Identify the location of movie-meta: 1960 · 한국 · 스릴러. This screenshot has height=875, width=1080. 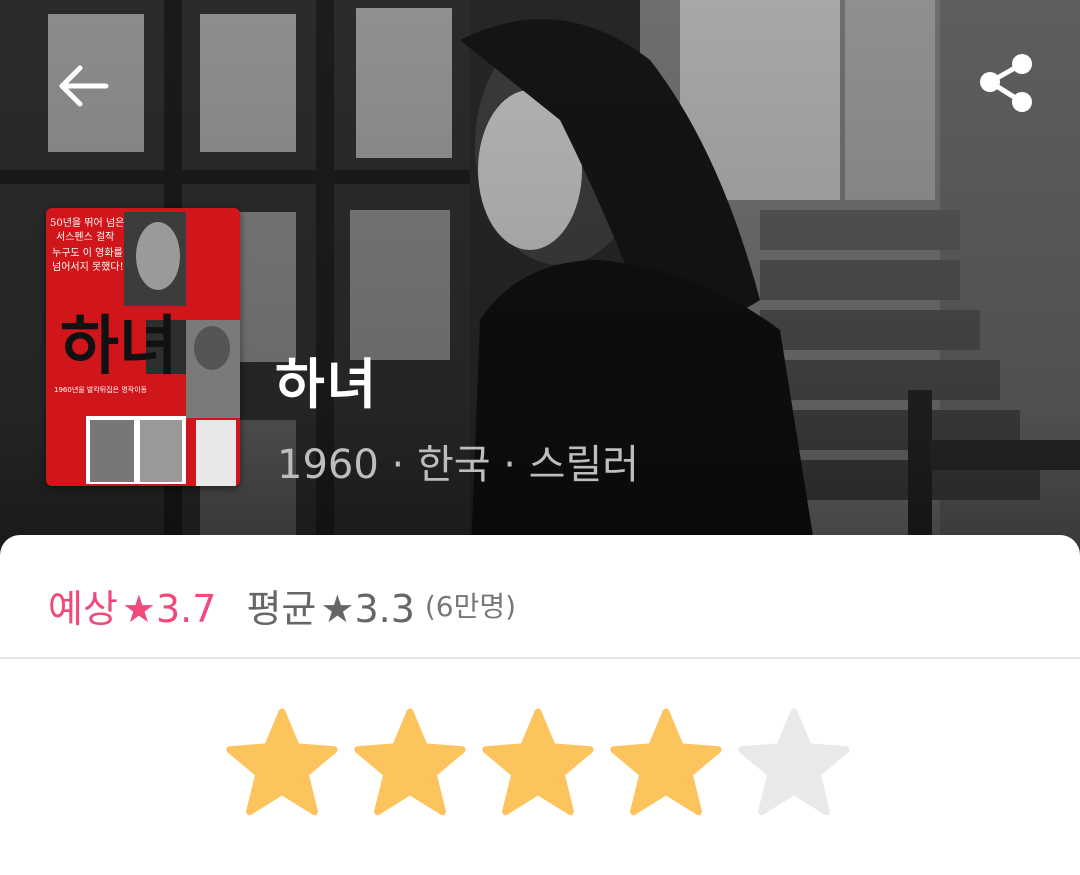
(458, 465).